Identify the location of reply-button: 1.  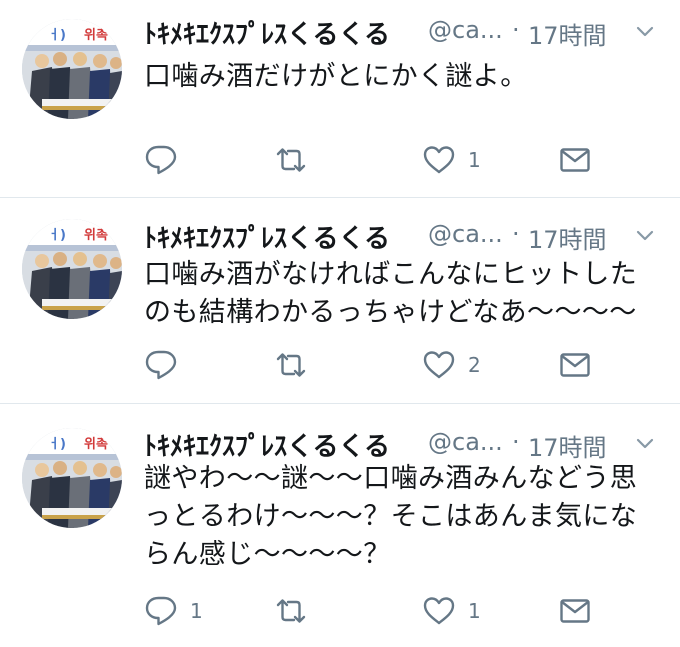
(173, 611).